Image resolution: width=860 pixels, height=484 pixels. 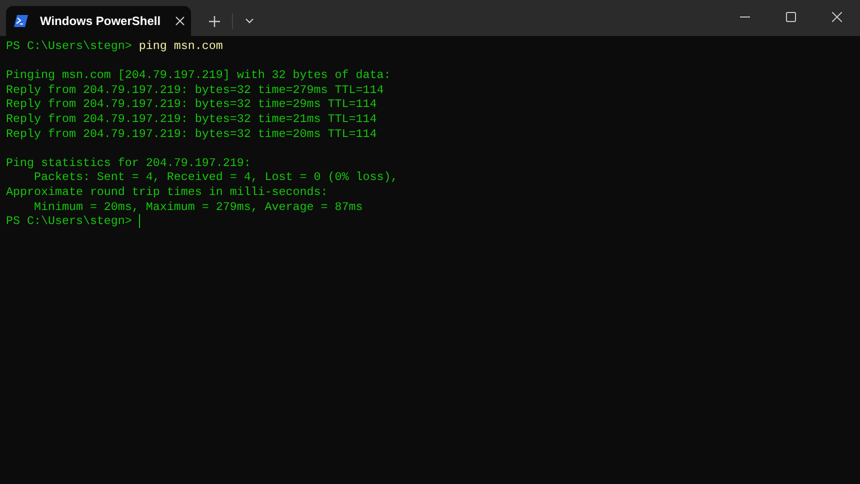 I want to click on output-line: Reply from 204.79.197.219: bytes=32 time=20ms TTL=114, so click(x=191, y=134).